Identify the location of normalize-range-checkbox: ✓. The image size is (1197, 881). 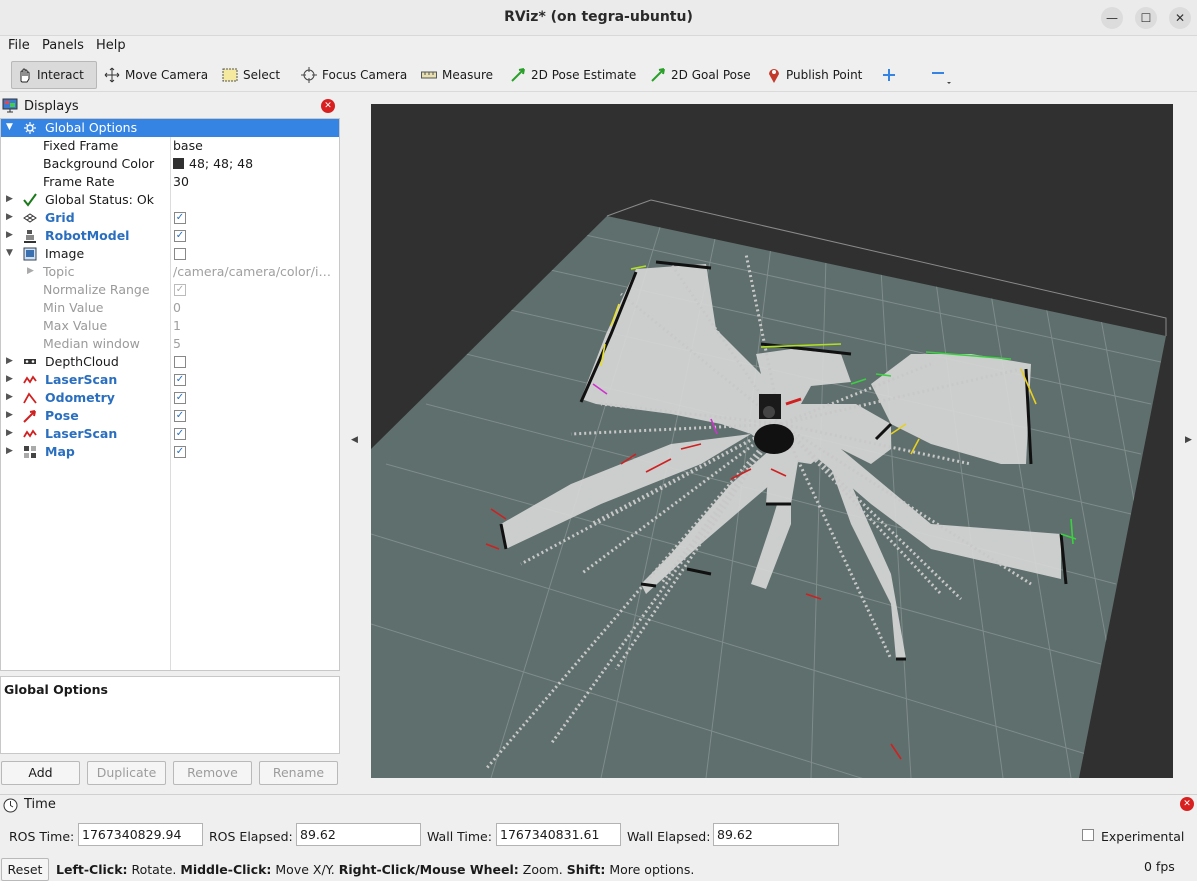
(180, 290).